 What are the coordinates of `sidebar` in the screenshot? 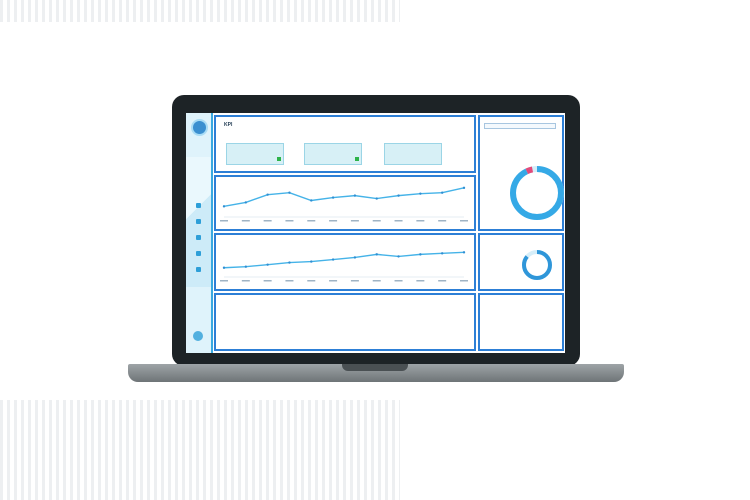 It's located at (199, 233).